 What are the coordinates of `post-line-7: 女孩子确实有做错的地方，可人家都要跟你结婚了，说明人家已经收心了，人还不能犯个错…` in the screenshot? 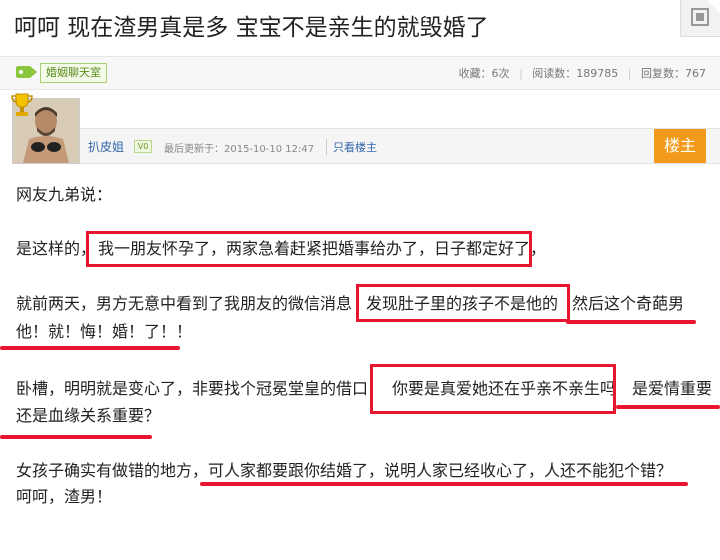 It's located at (344, 471).